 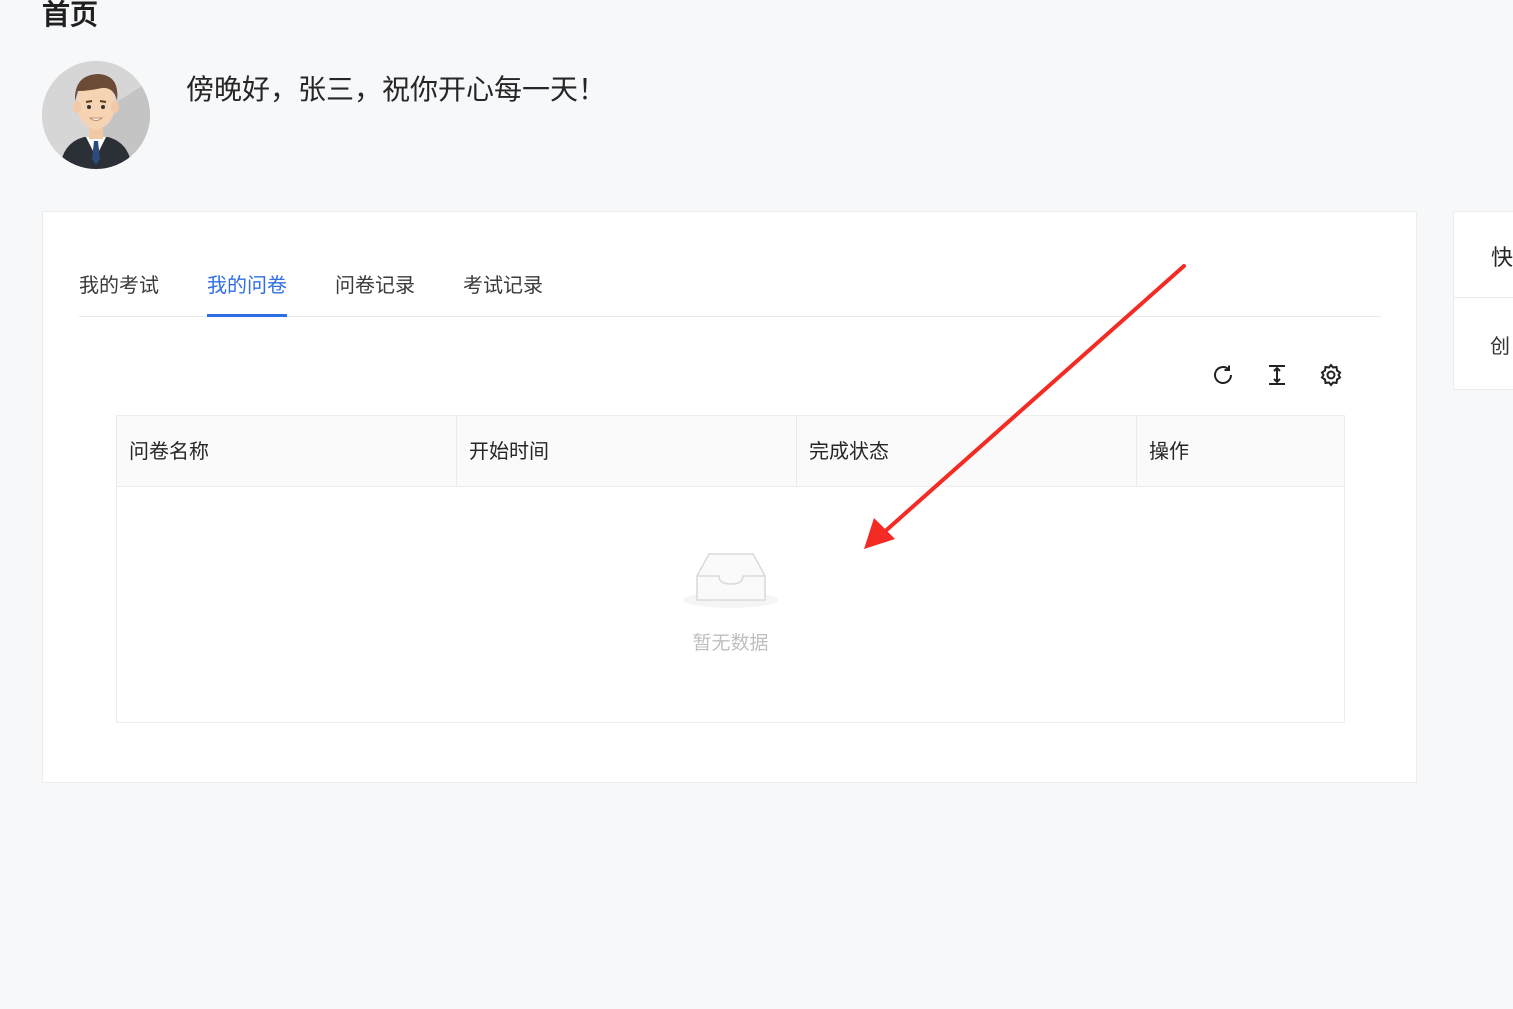 What do you see at coordinates (1502, 258) in the screenshot?
I see `quick-actions-title: 快` at bounding box center [1502, 258].